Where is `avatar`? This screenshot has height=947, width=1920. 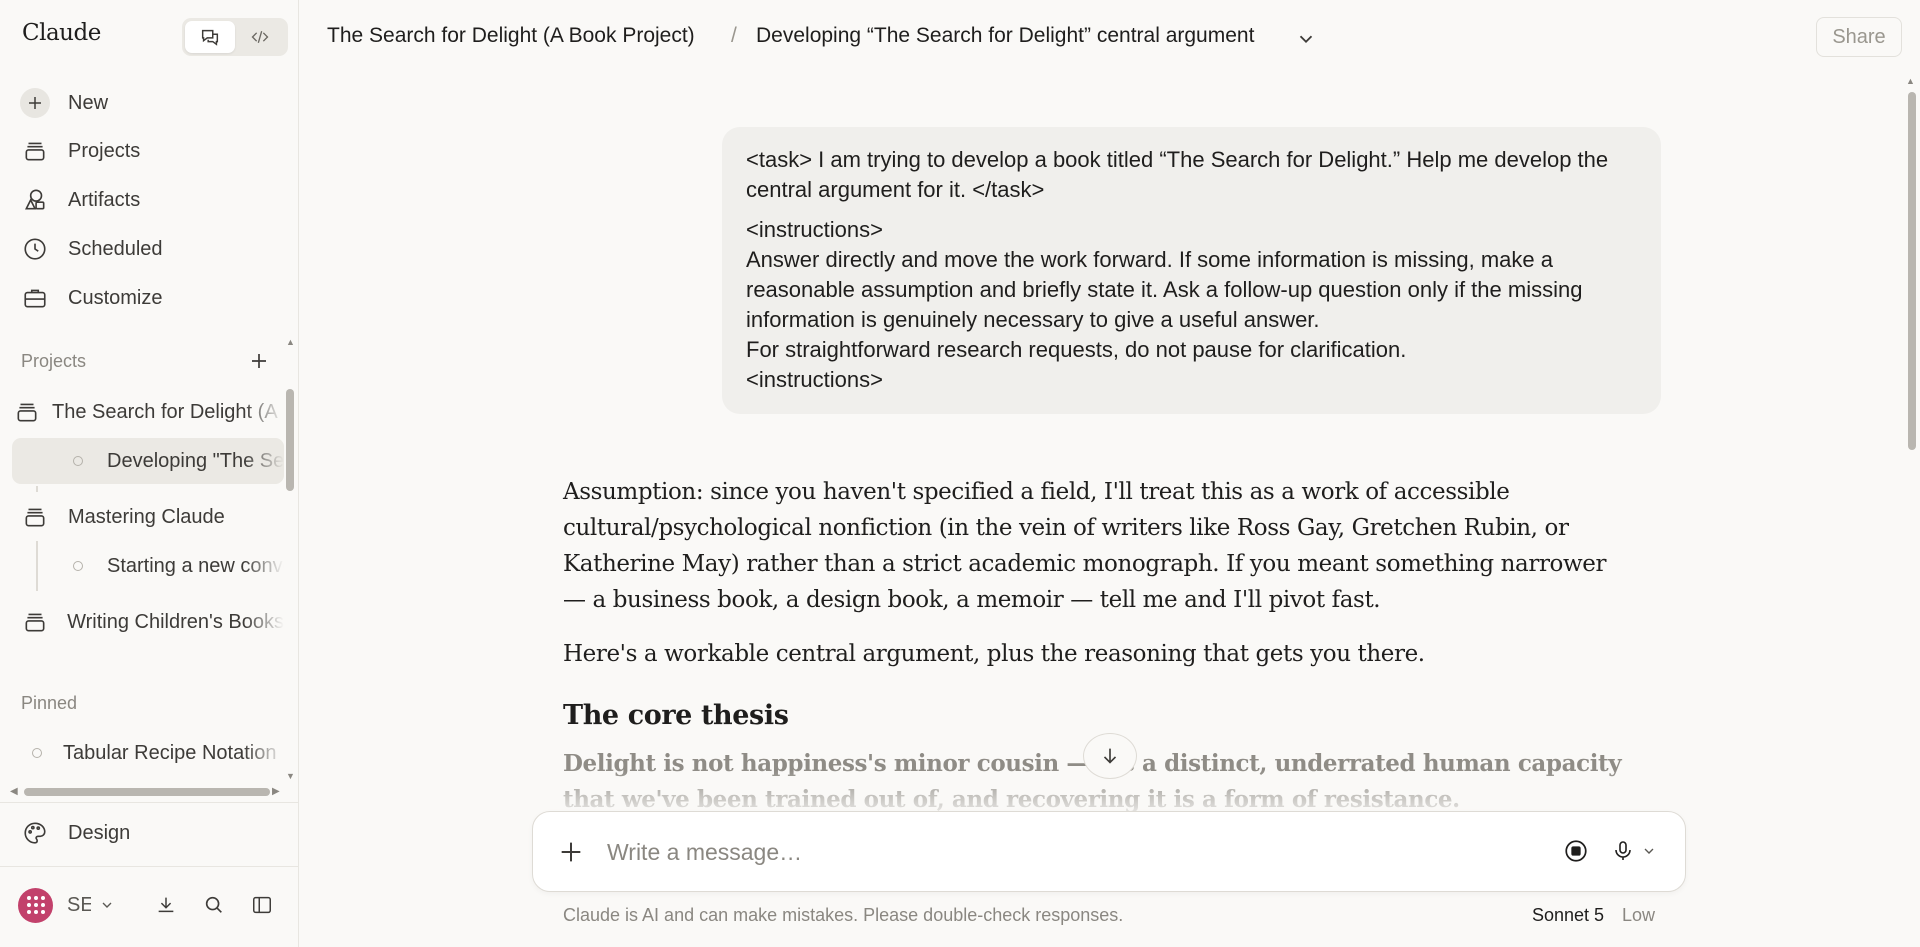 avatar is located at coordinates (35, 905).